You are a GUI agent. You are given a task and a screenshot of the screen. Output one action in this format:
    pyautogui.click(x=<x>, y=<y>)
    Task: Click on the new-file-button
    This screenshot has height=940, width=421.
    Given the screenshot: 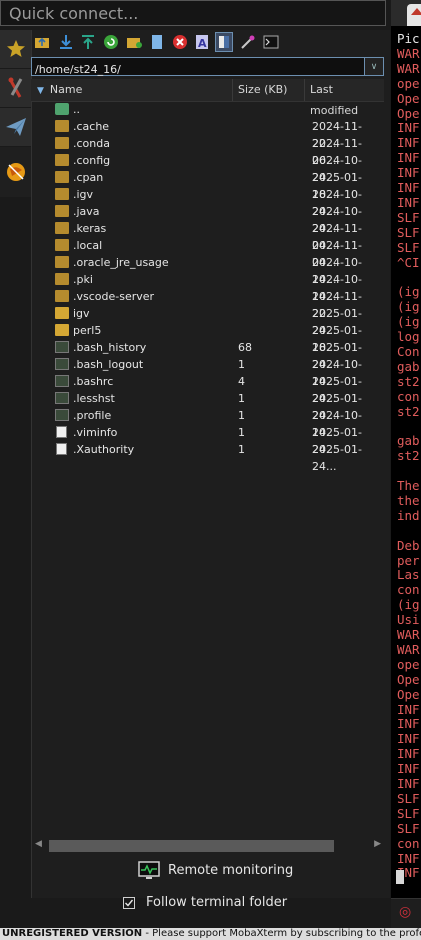 What is the action you would take?
    pyautogui.click(x=157, y=42)
    